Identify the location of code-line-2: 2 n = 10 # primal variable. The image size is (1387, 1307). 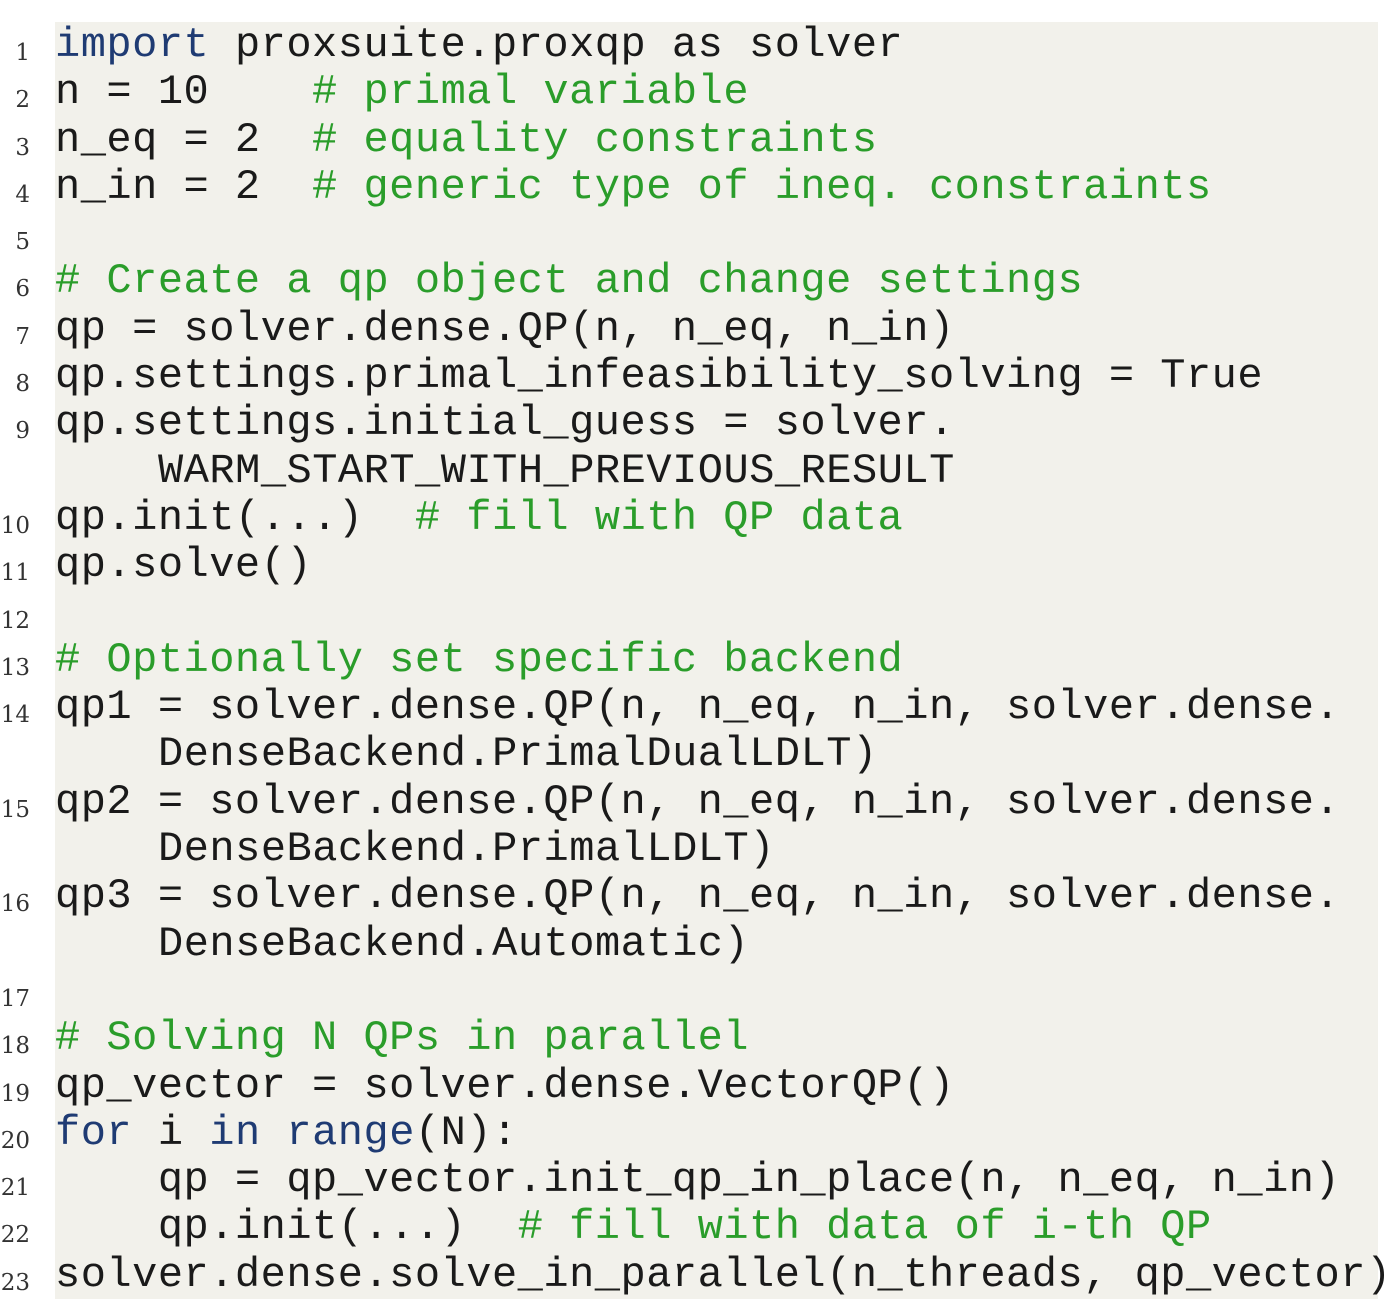
(693, 92).